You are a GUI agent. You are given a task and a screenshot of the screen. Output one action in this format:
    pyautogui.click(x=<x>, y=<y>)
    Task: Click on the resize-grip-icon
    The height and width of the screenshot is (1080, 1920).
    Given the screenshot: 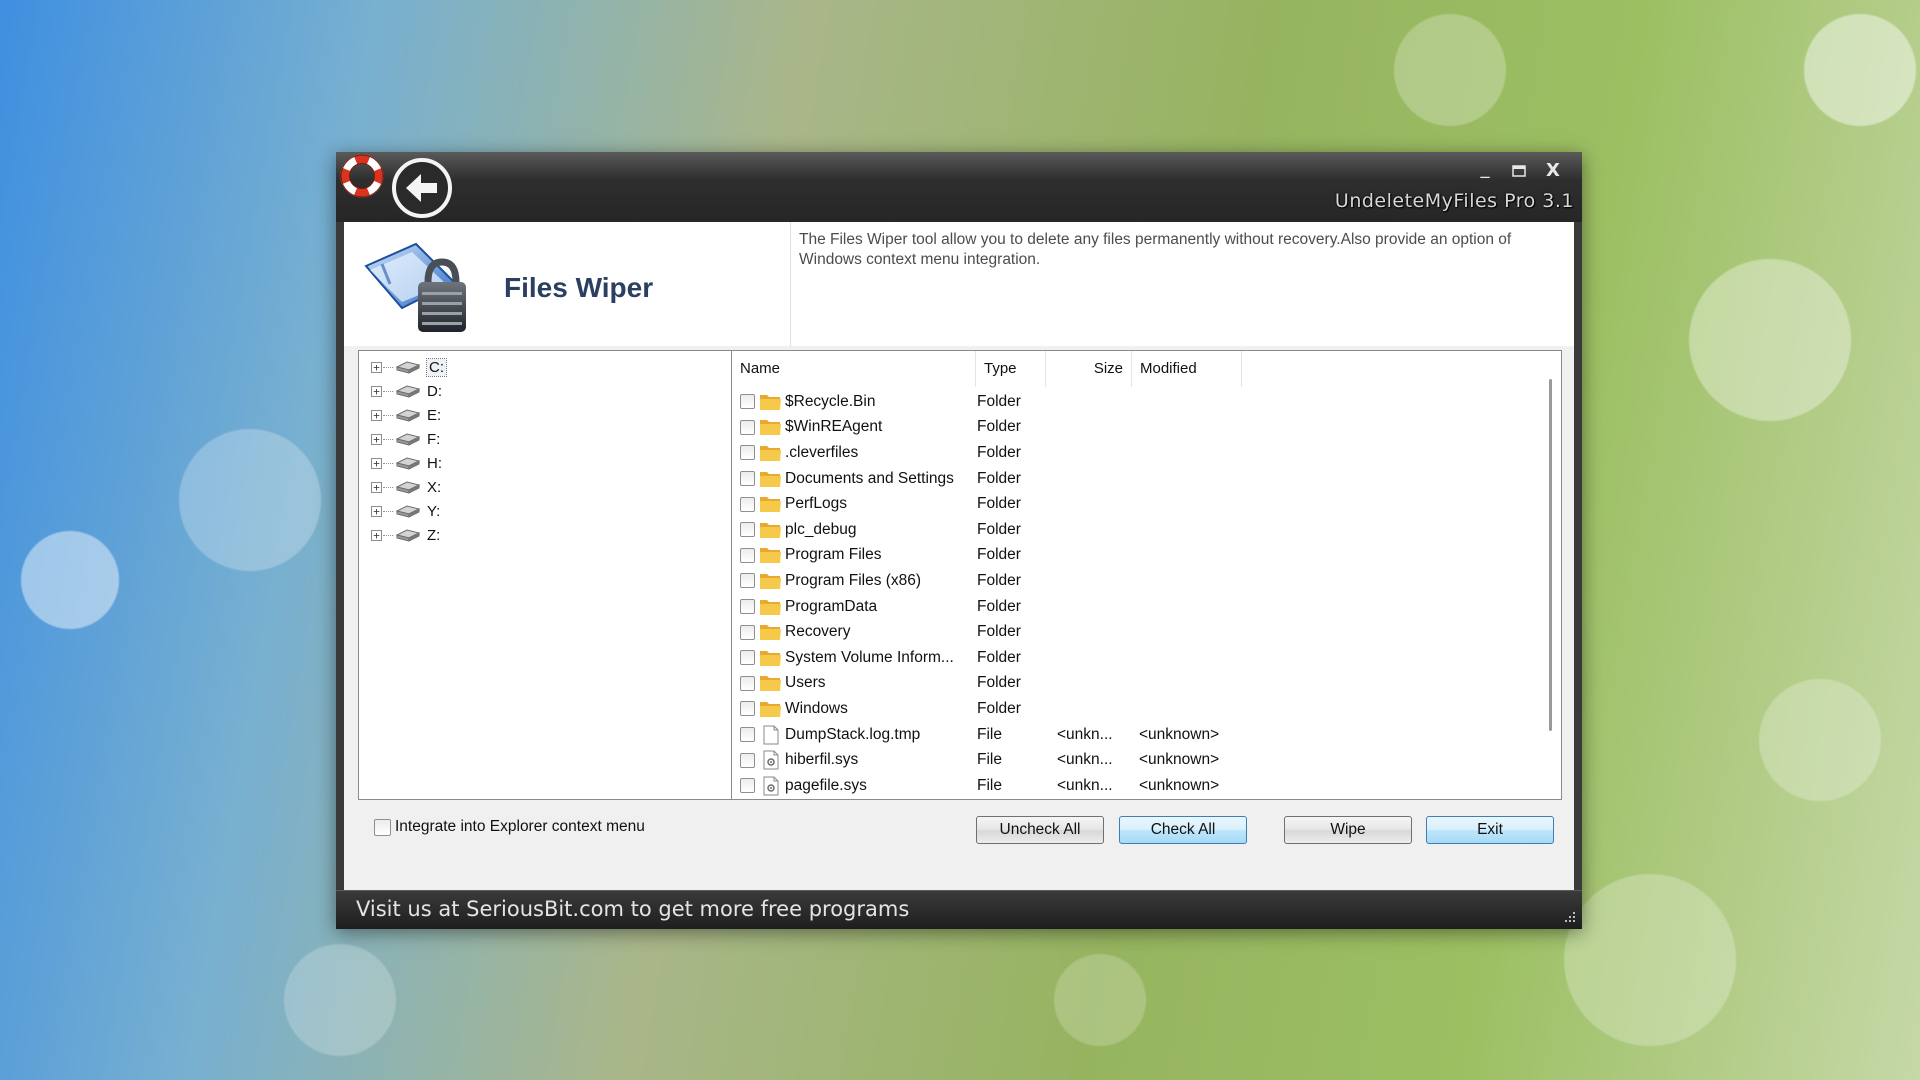 What is the action you would take?
    pyautogui.click(x=1569, y=916)
    